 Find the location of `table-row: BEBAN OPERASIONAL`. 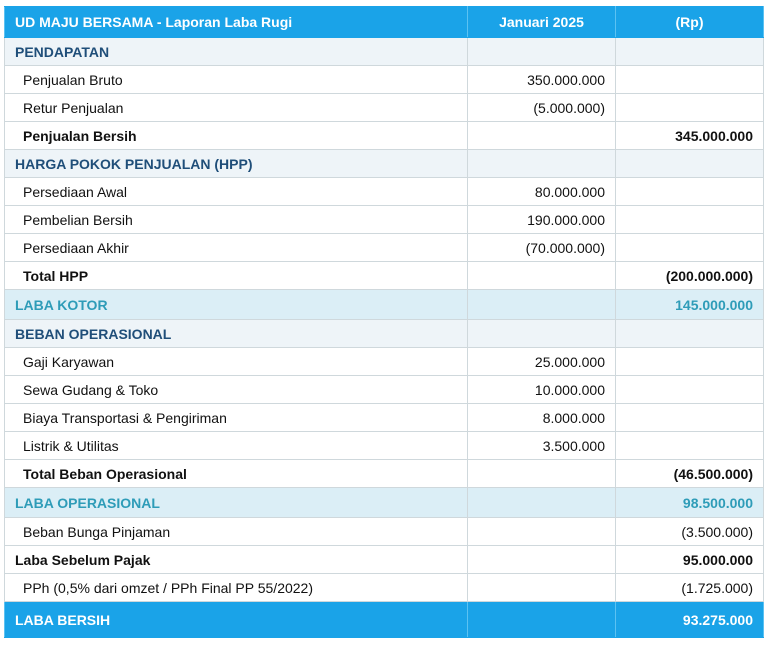

table-row: BEBAN OPERASIONAL is located at coordinates (384, 333).